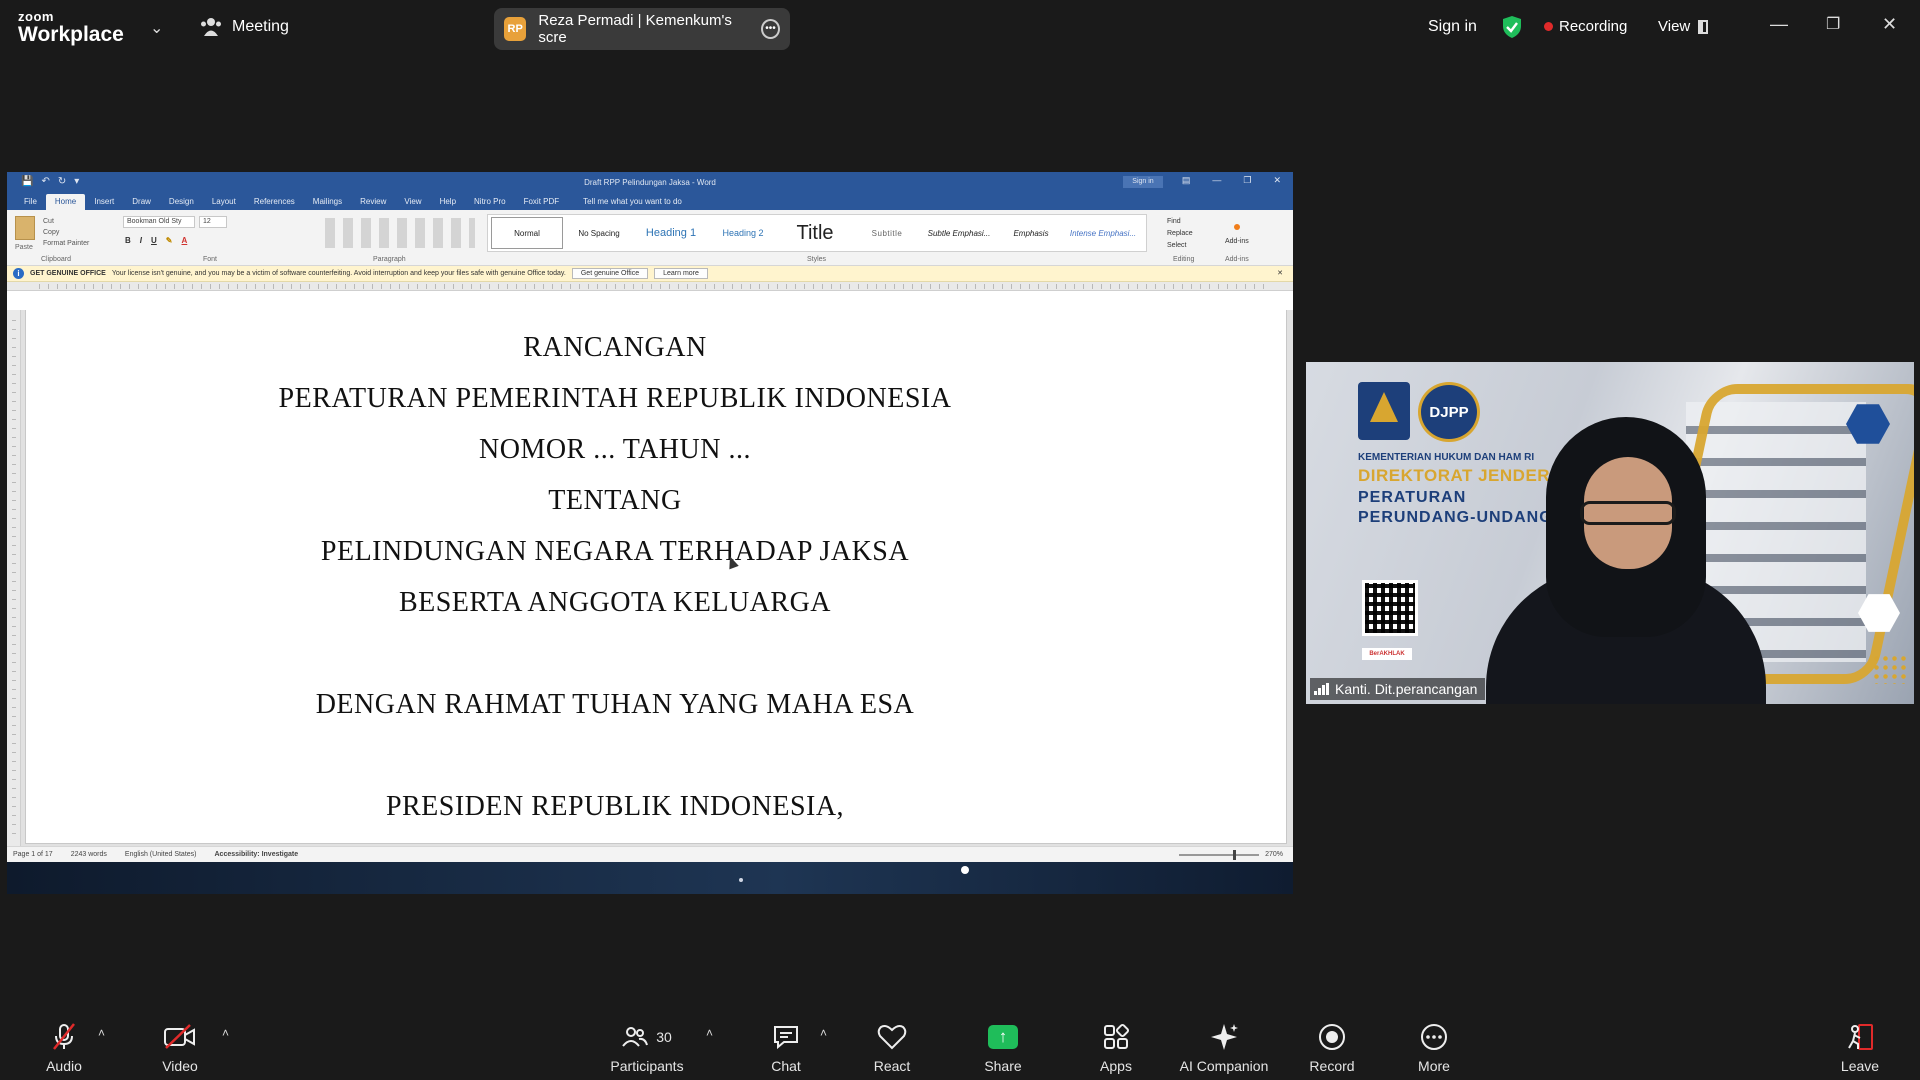 The height and width of the screenshot is (1080, 1920). I want to click on accessibility-status: Accessibility: Investigate, so click(257, 854).